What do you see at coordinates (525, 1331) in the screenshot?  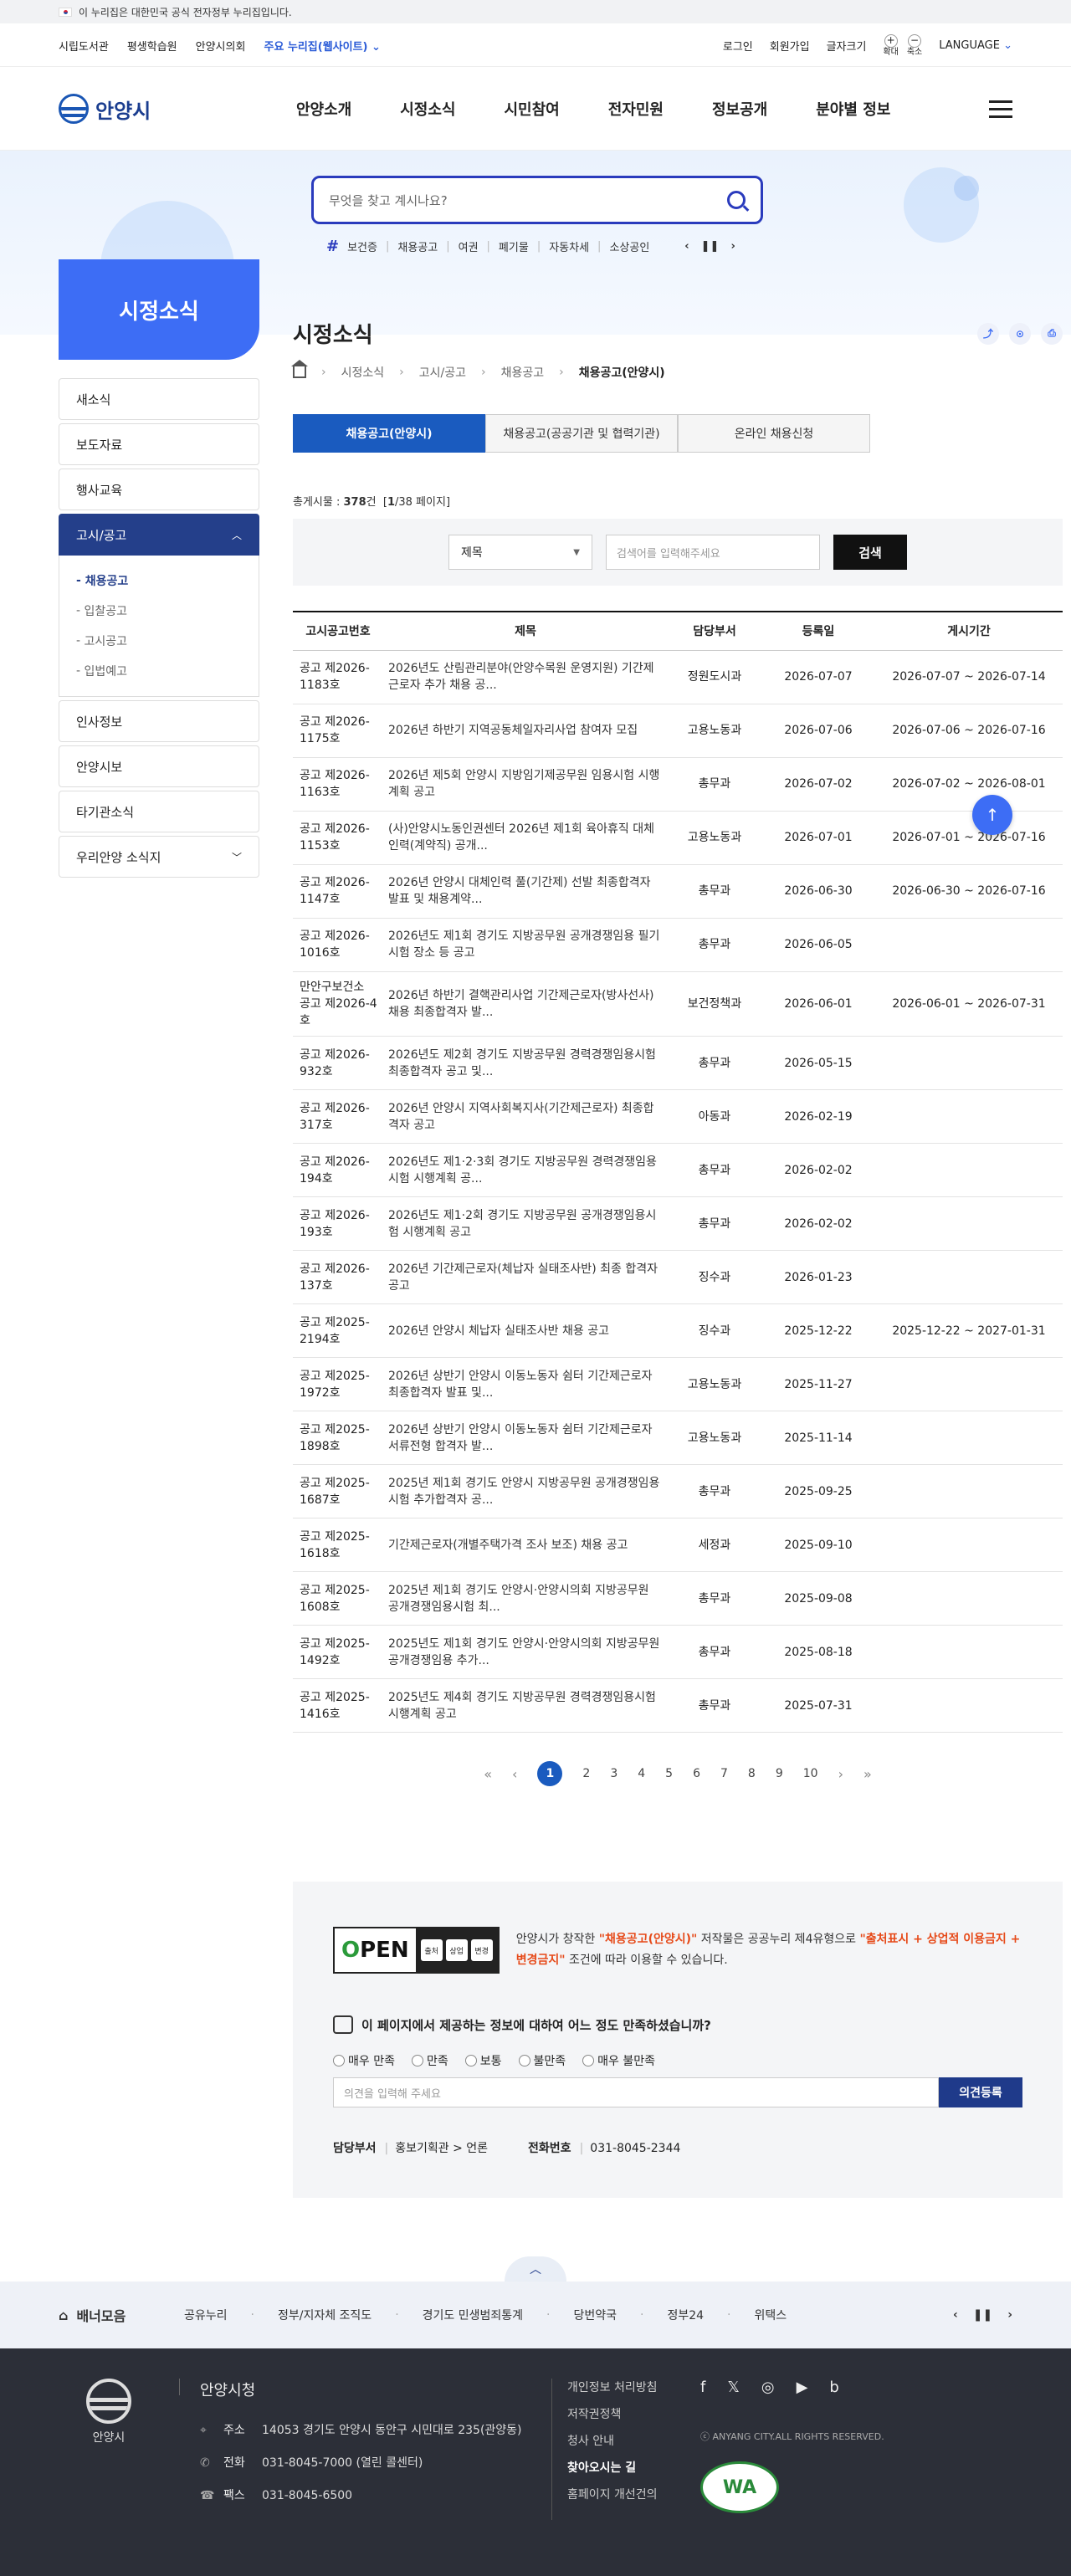 I see `cell-title: 2026년 안양시 체납자 실태조사반 채용 공고` at bounding box center [525, 1331].